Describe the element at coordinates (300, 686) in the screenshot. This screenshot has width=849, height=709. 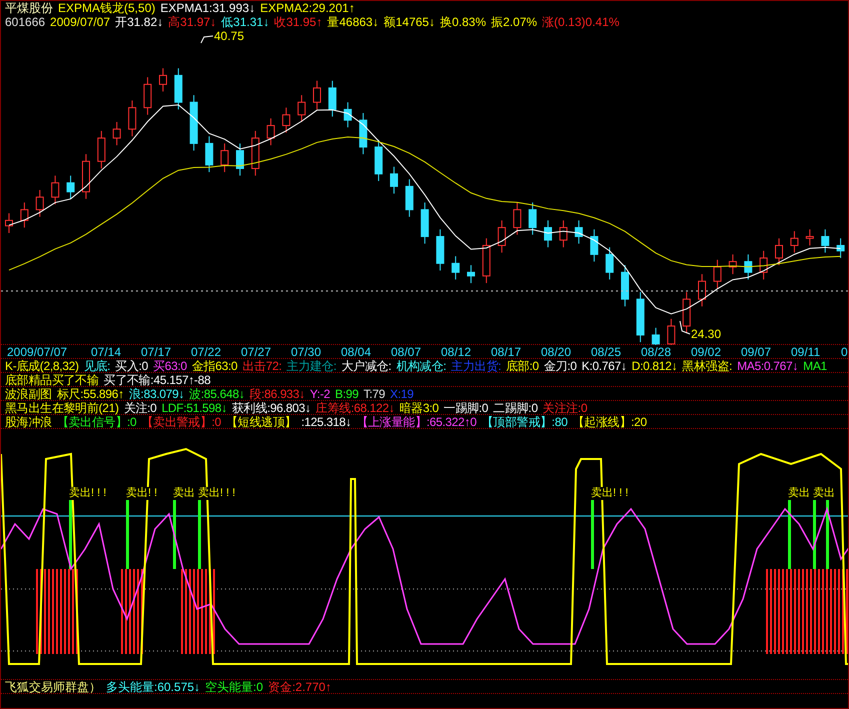
I see `indicator-value: 资金:2.770↑` at that location.